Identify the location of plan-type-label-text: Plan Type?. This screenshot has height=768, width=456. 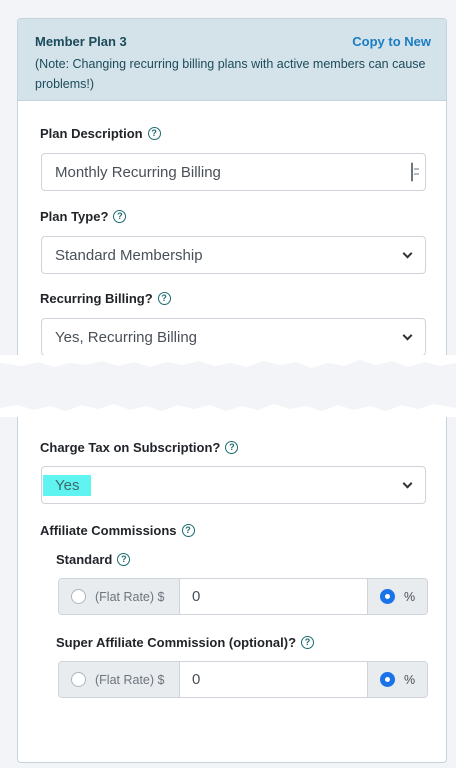
(74, 216).